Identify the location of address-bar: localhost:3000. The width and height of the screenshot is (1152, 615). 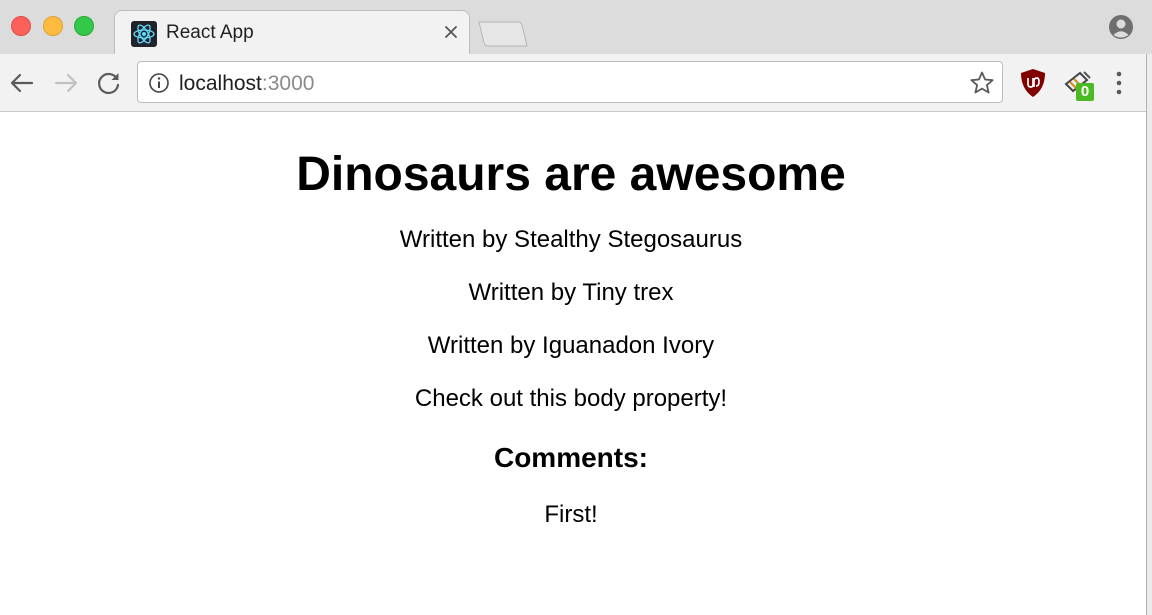
(570, 82).